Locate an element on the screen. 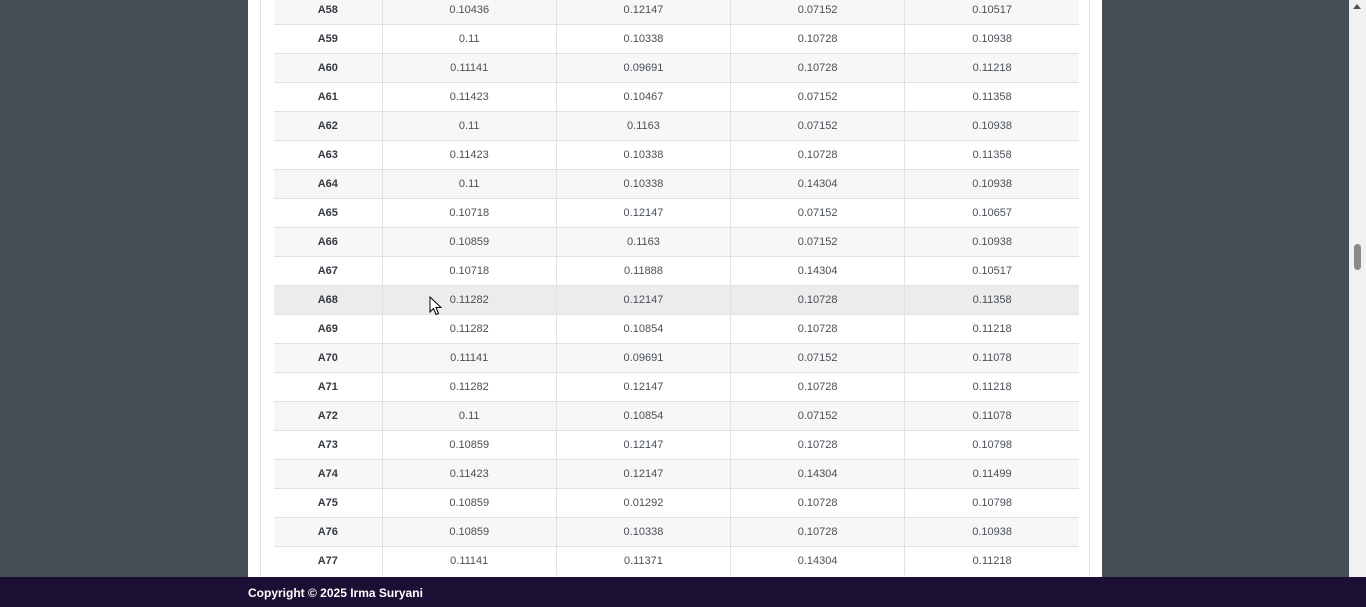  value-cell: 0.01292 is located at coordinates (644, 503).